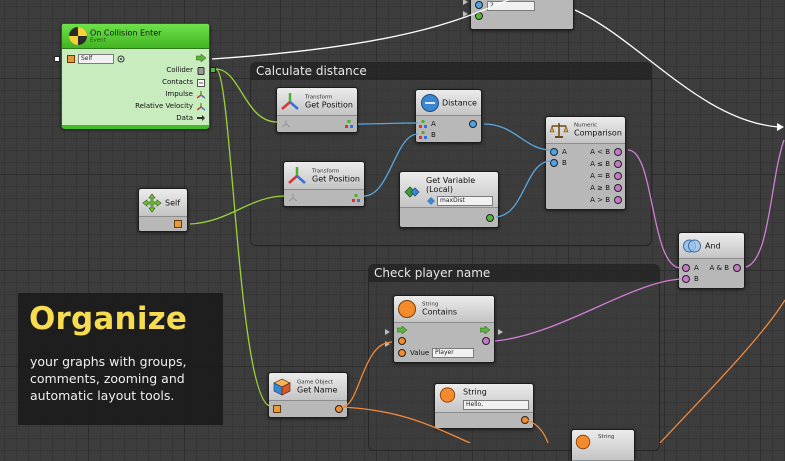 Image resolution: width=785 pixels, height=461 pixels. Describe the element at coordinates (152, 202) in the screenshot. I see `self-icon` at that location.